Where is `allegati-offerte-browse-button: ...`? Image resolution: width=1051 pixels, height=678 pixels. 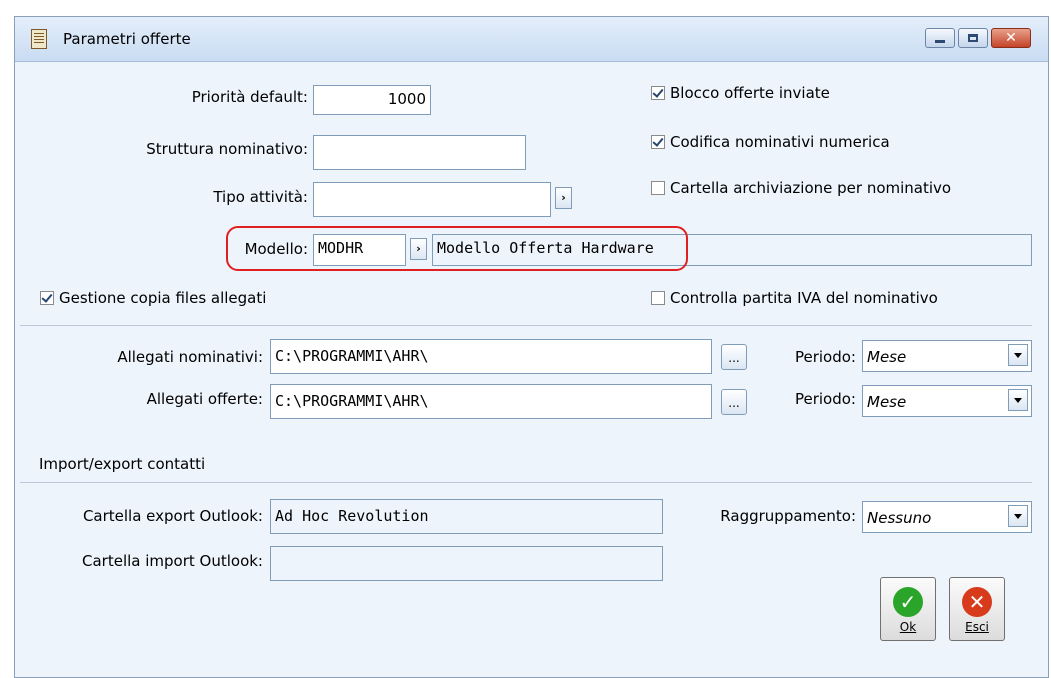
allegati-offerte-browse-button: ... is located at coordinates (734, 402).